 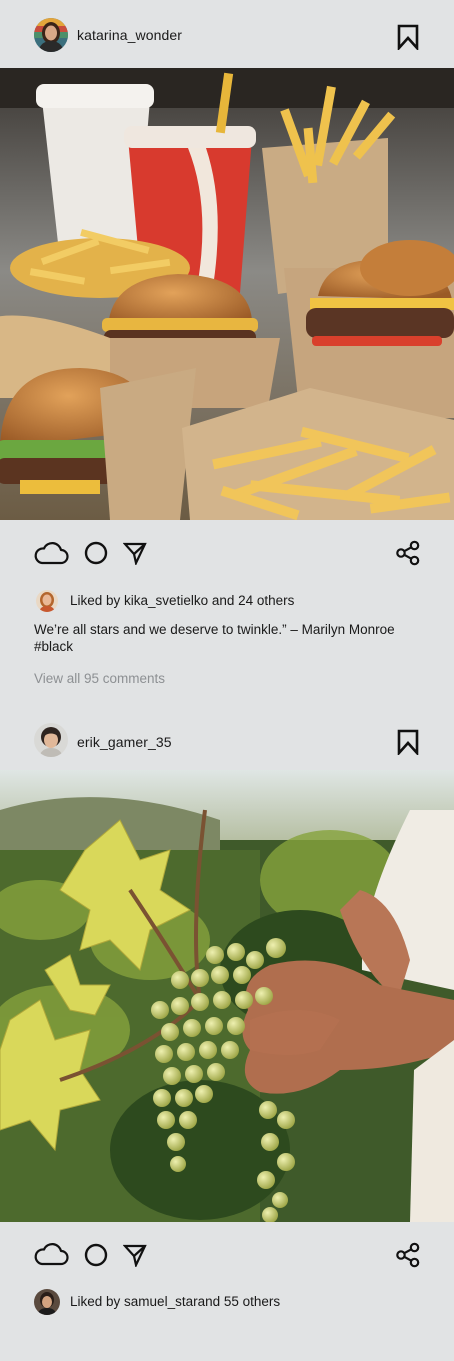 What do you see at coordinates (51, 35) in the screenshot?
I see `avatar-katarina` at bounding box center [51, 35].